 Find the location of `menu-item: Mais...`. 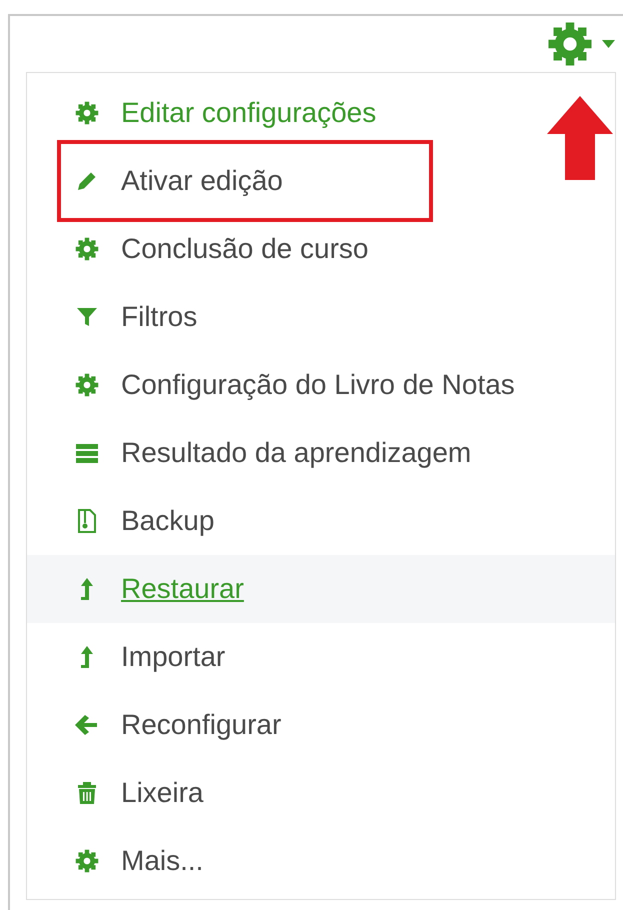

menu-item: Mais... is located at coordinates (162, 861).